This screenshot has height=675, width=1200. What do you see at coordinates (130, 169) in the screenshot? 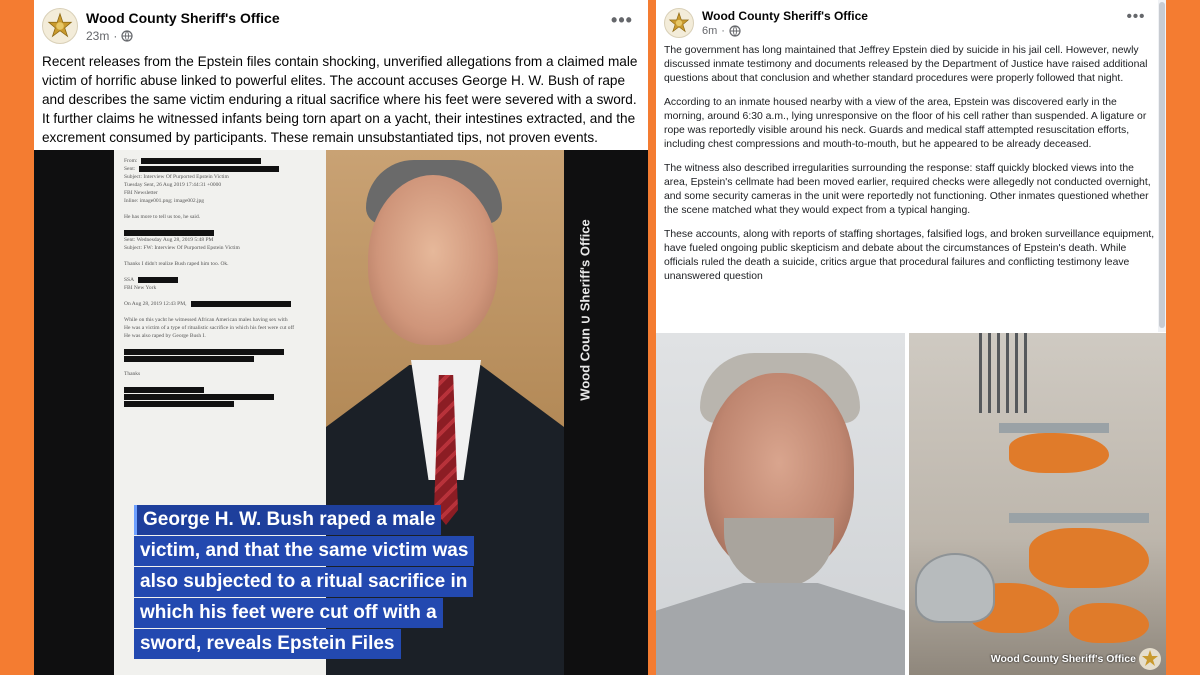
I see `doc-sent: Sent:` at bounding box center [130, 169].